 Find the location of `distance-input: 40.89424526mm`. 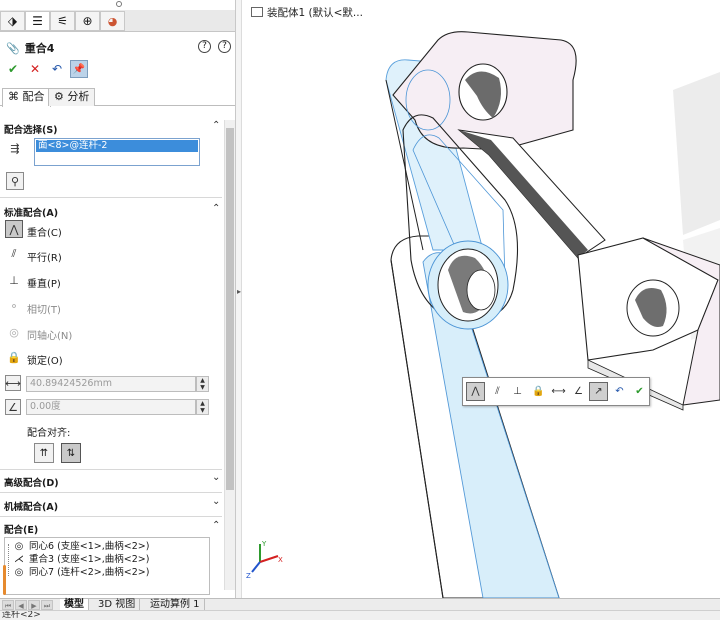

distance-input: 40.89424526mm is located at coordinates (111, 384).